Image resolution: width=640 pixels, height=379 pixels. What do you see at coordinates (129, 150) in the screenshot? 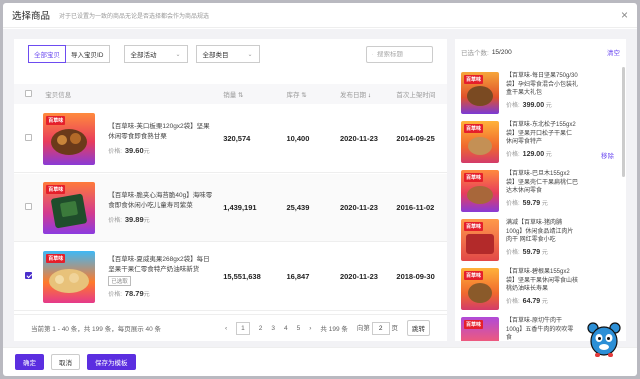
I see `product-price: 价格: 39.60元` at bounding box center [129, 150].